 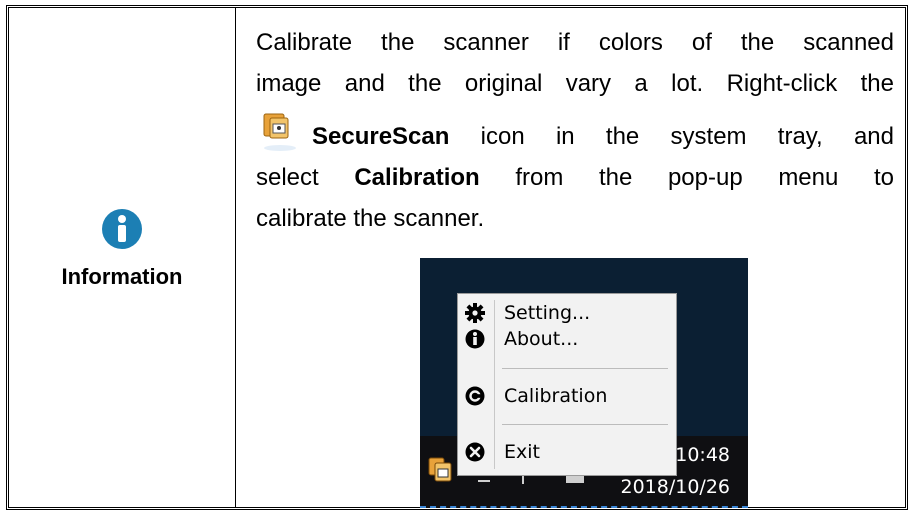 I want to click on calibration-label: Calibration, so click(x=417, y=177).